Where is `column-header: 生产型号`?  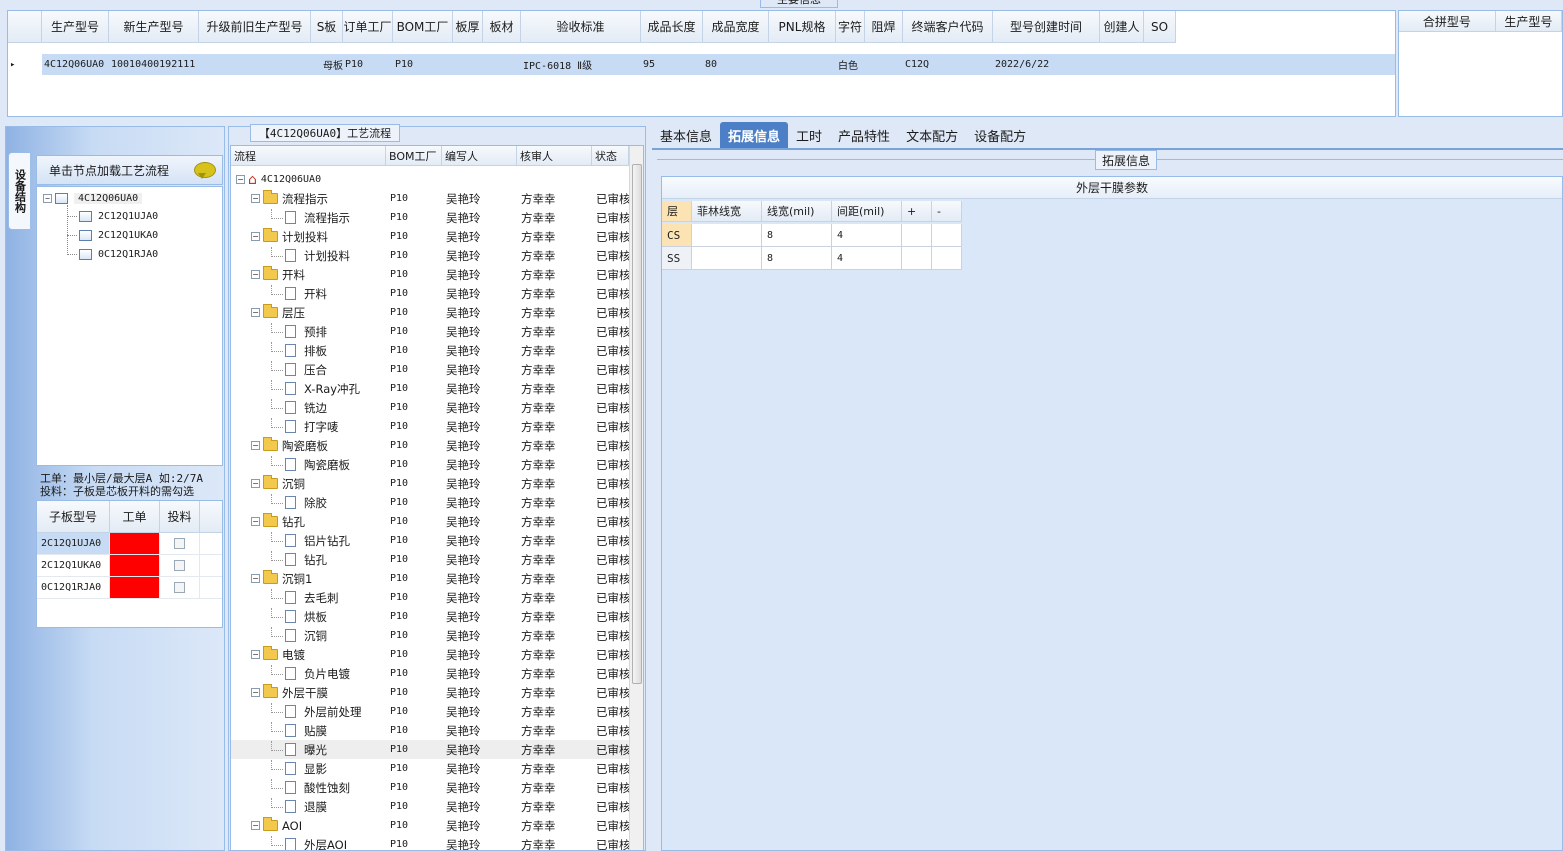 column-header: 生产型号 is located at coordinates (75, 26).